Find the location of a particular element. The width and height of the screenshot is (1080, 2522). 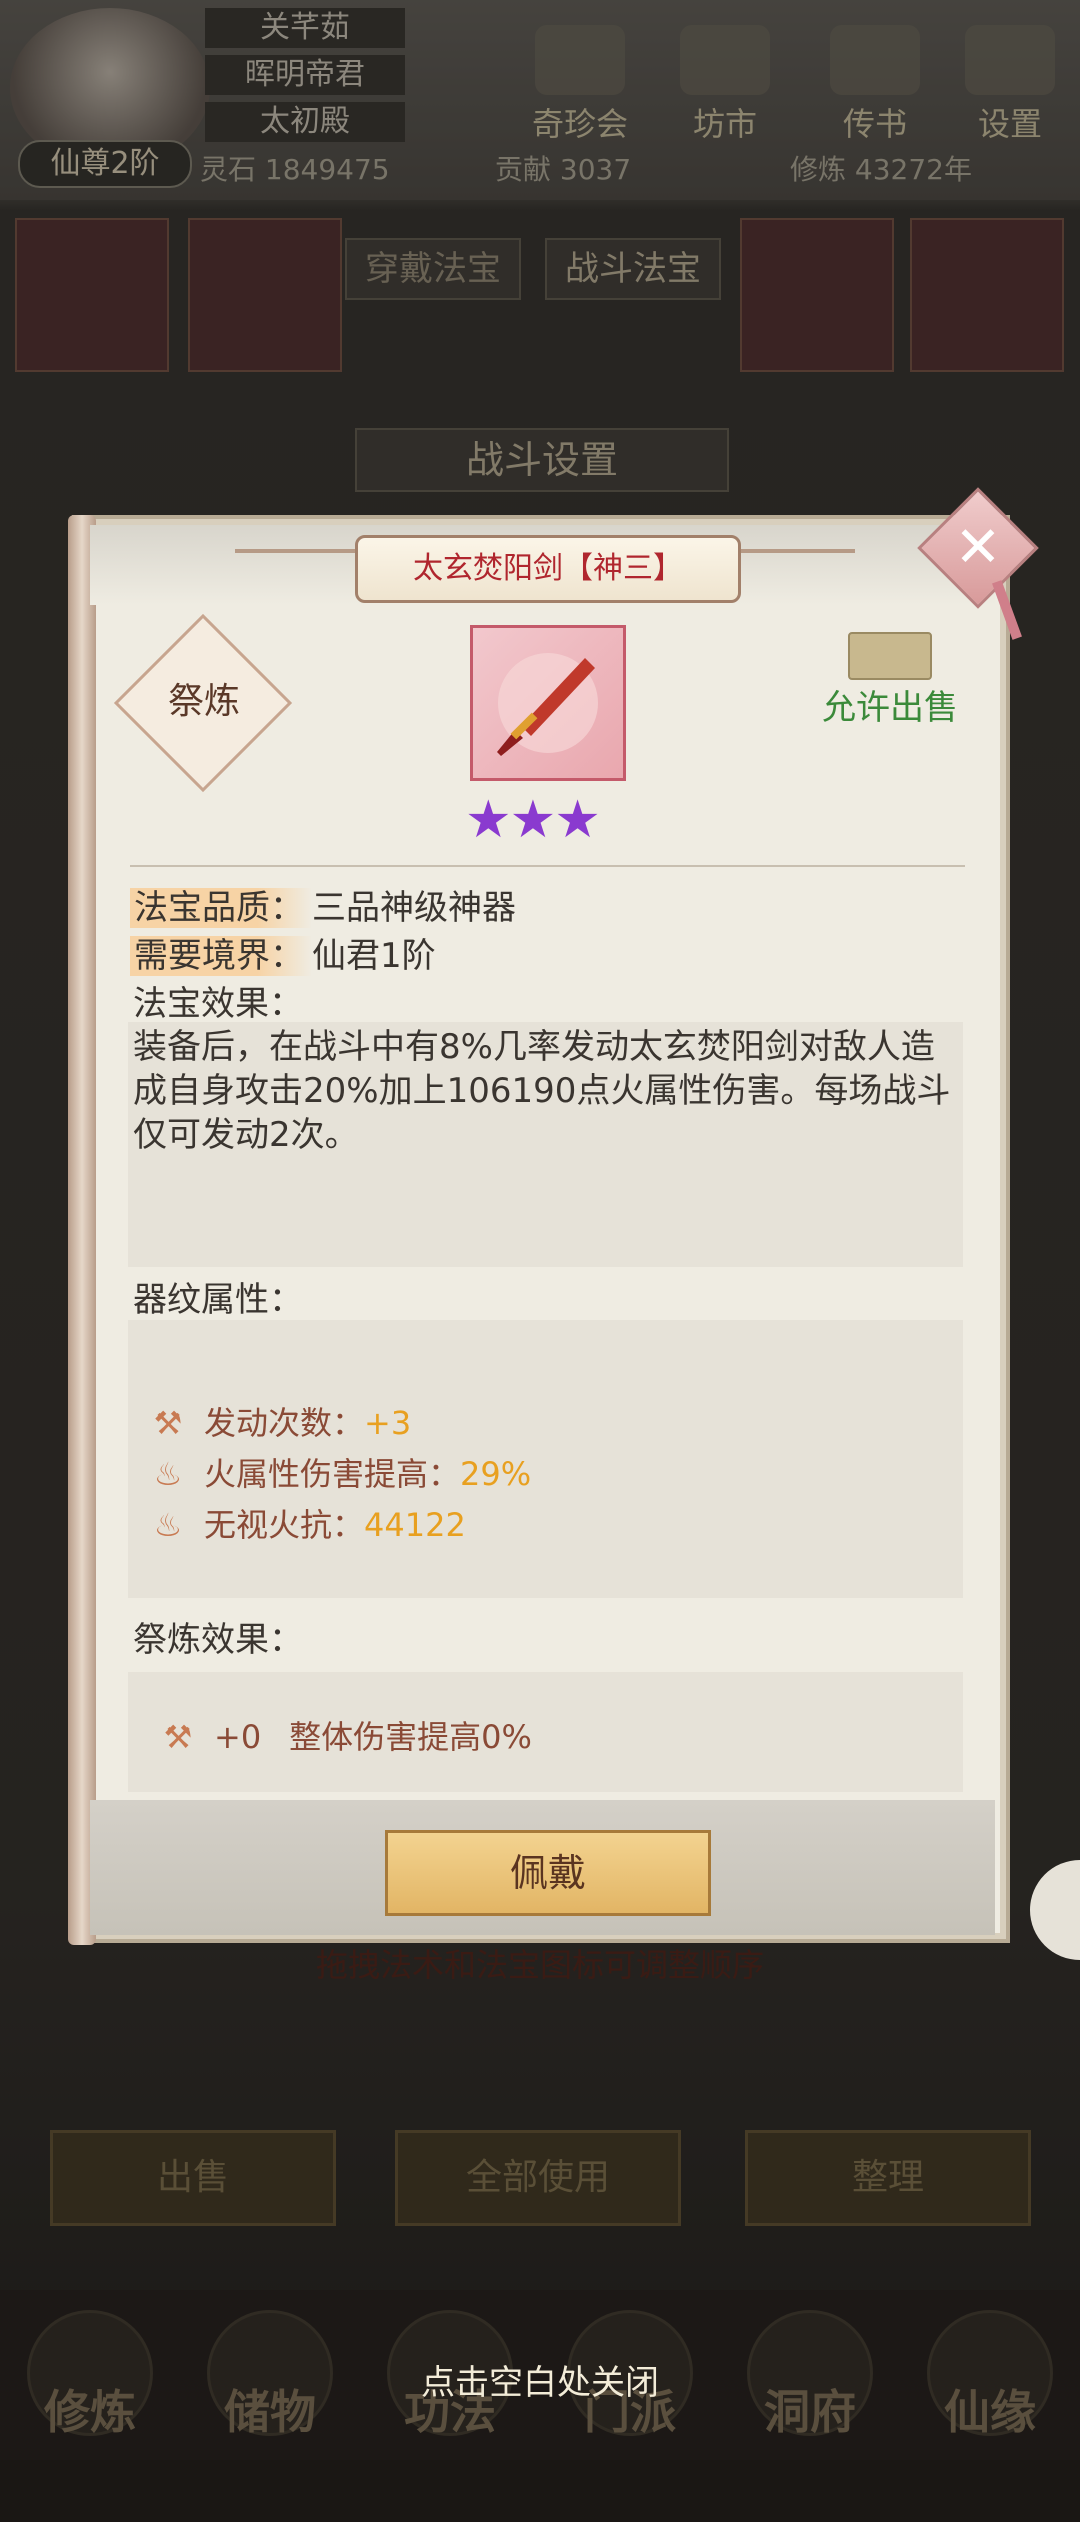

wear-button: 佩戴 is located at coordinates (548, 1873).